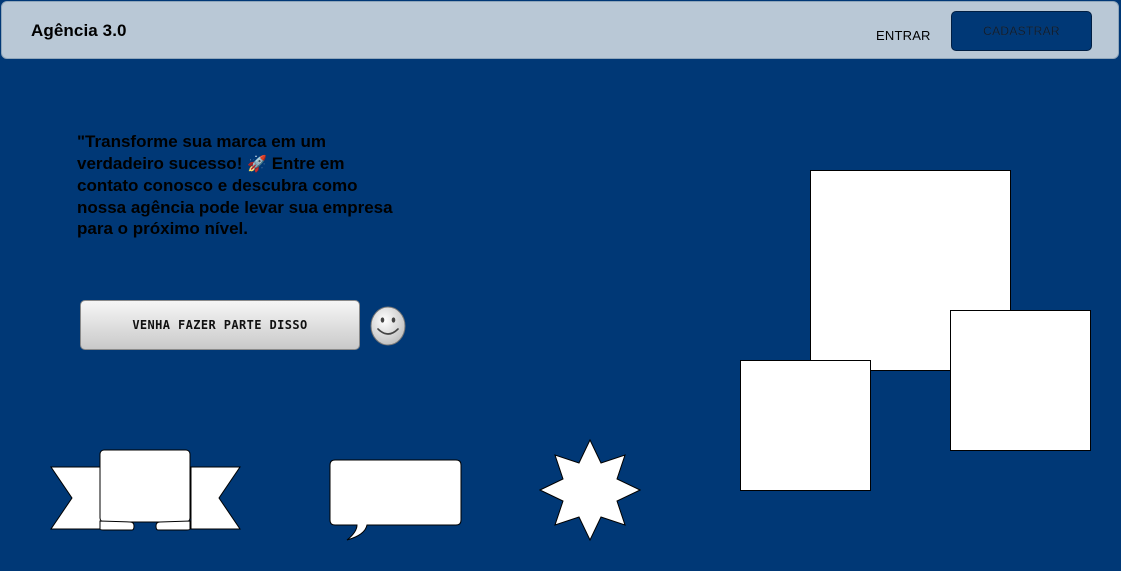  I want to click on brand-title: Agência 3.0, so click(79, 30).